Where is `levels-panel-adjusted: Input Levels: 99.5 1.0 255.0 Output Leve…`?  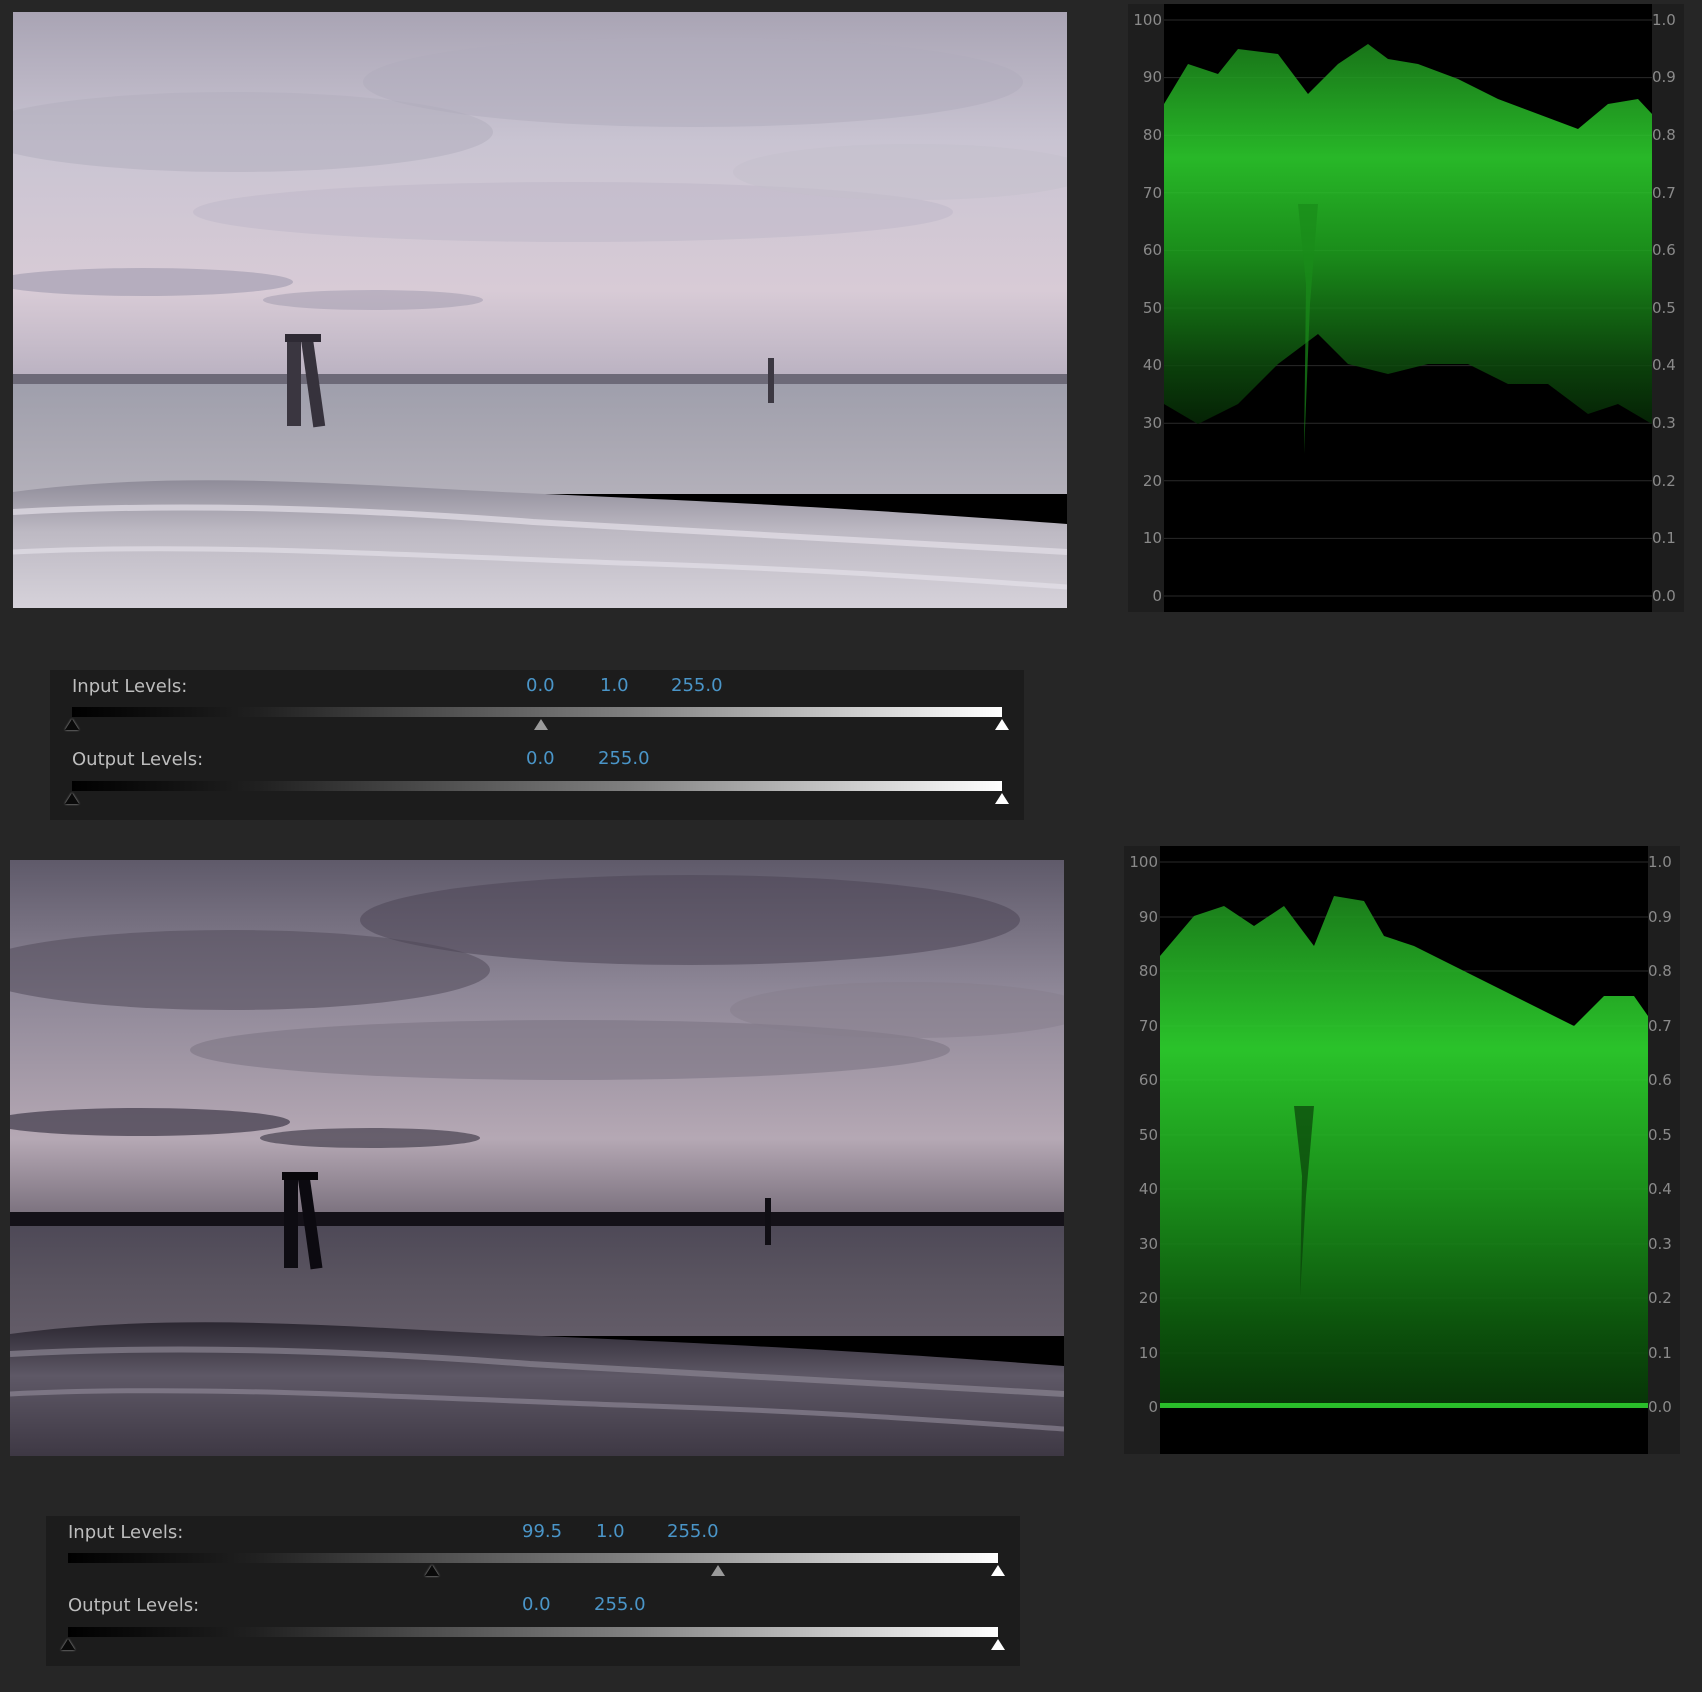
levels-panel-adjusted: Input Levels: 99.5 1.0 255.0 Output Leve… is located at coordinates (533, 1591).